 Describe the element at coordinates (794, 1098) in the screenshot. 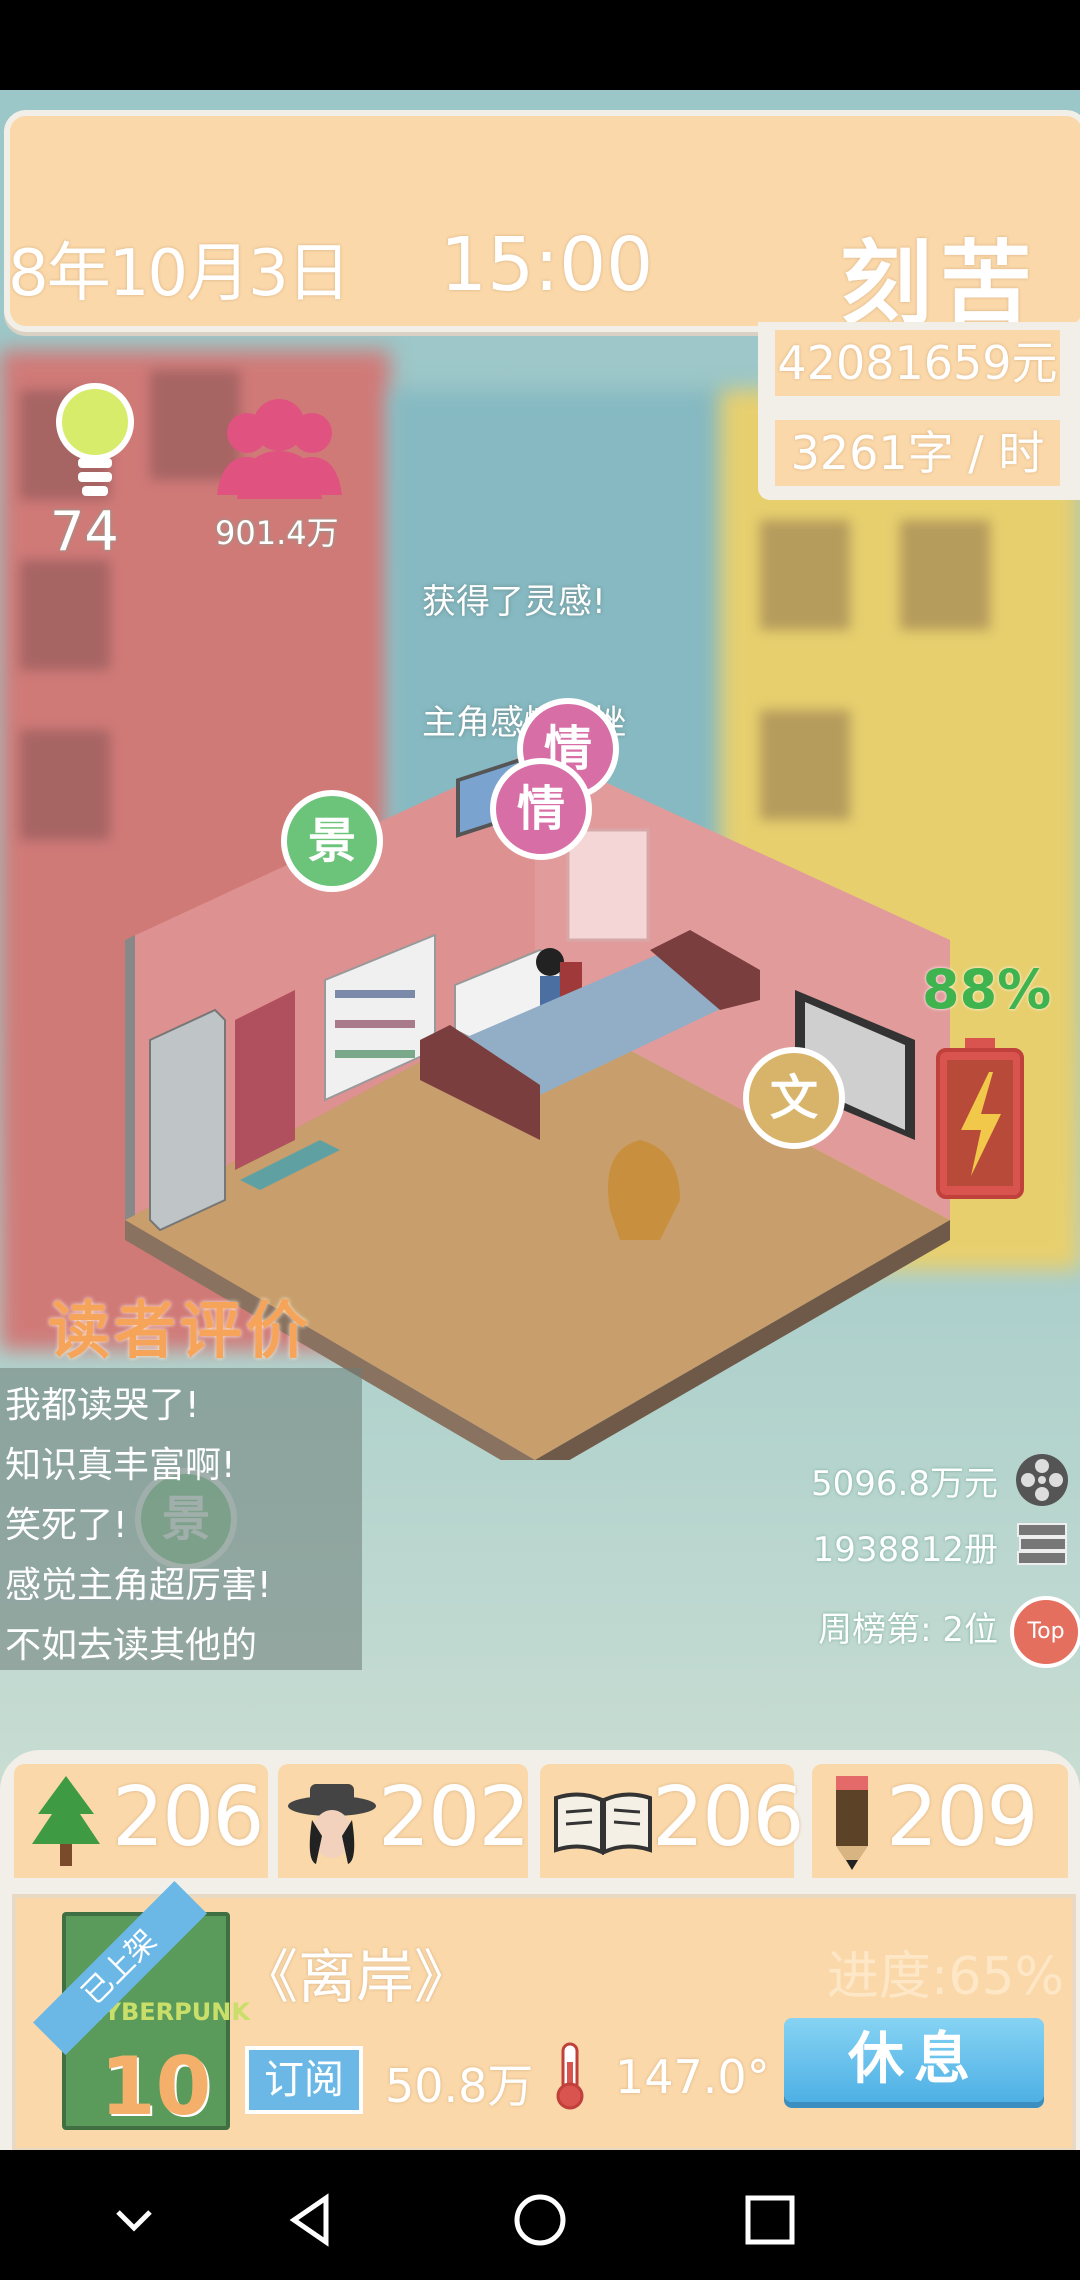

I see `text-bubble: 文` at that location.